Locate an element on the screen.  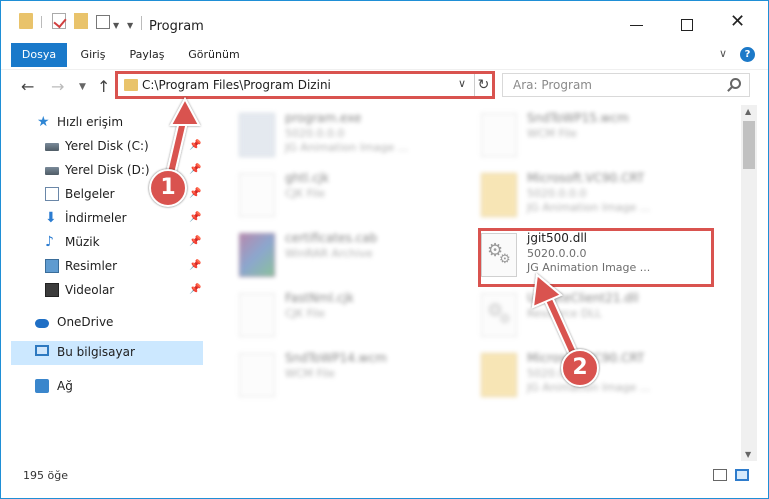
sidebar-item-quick-access: ★ Hızlı erişim is located at coordinates (107, 123).